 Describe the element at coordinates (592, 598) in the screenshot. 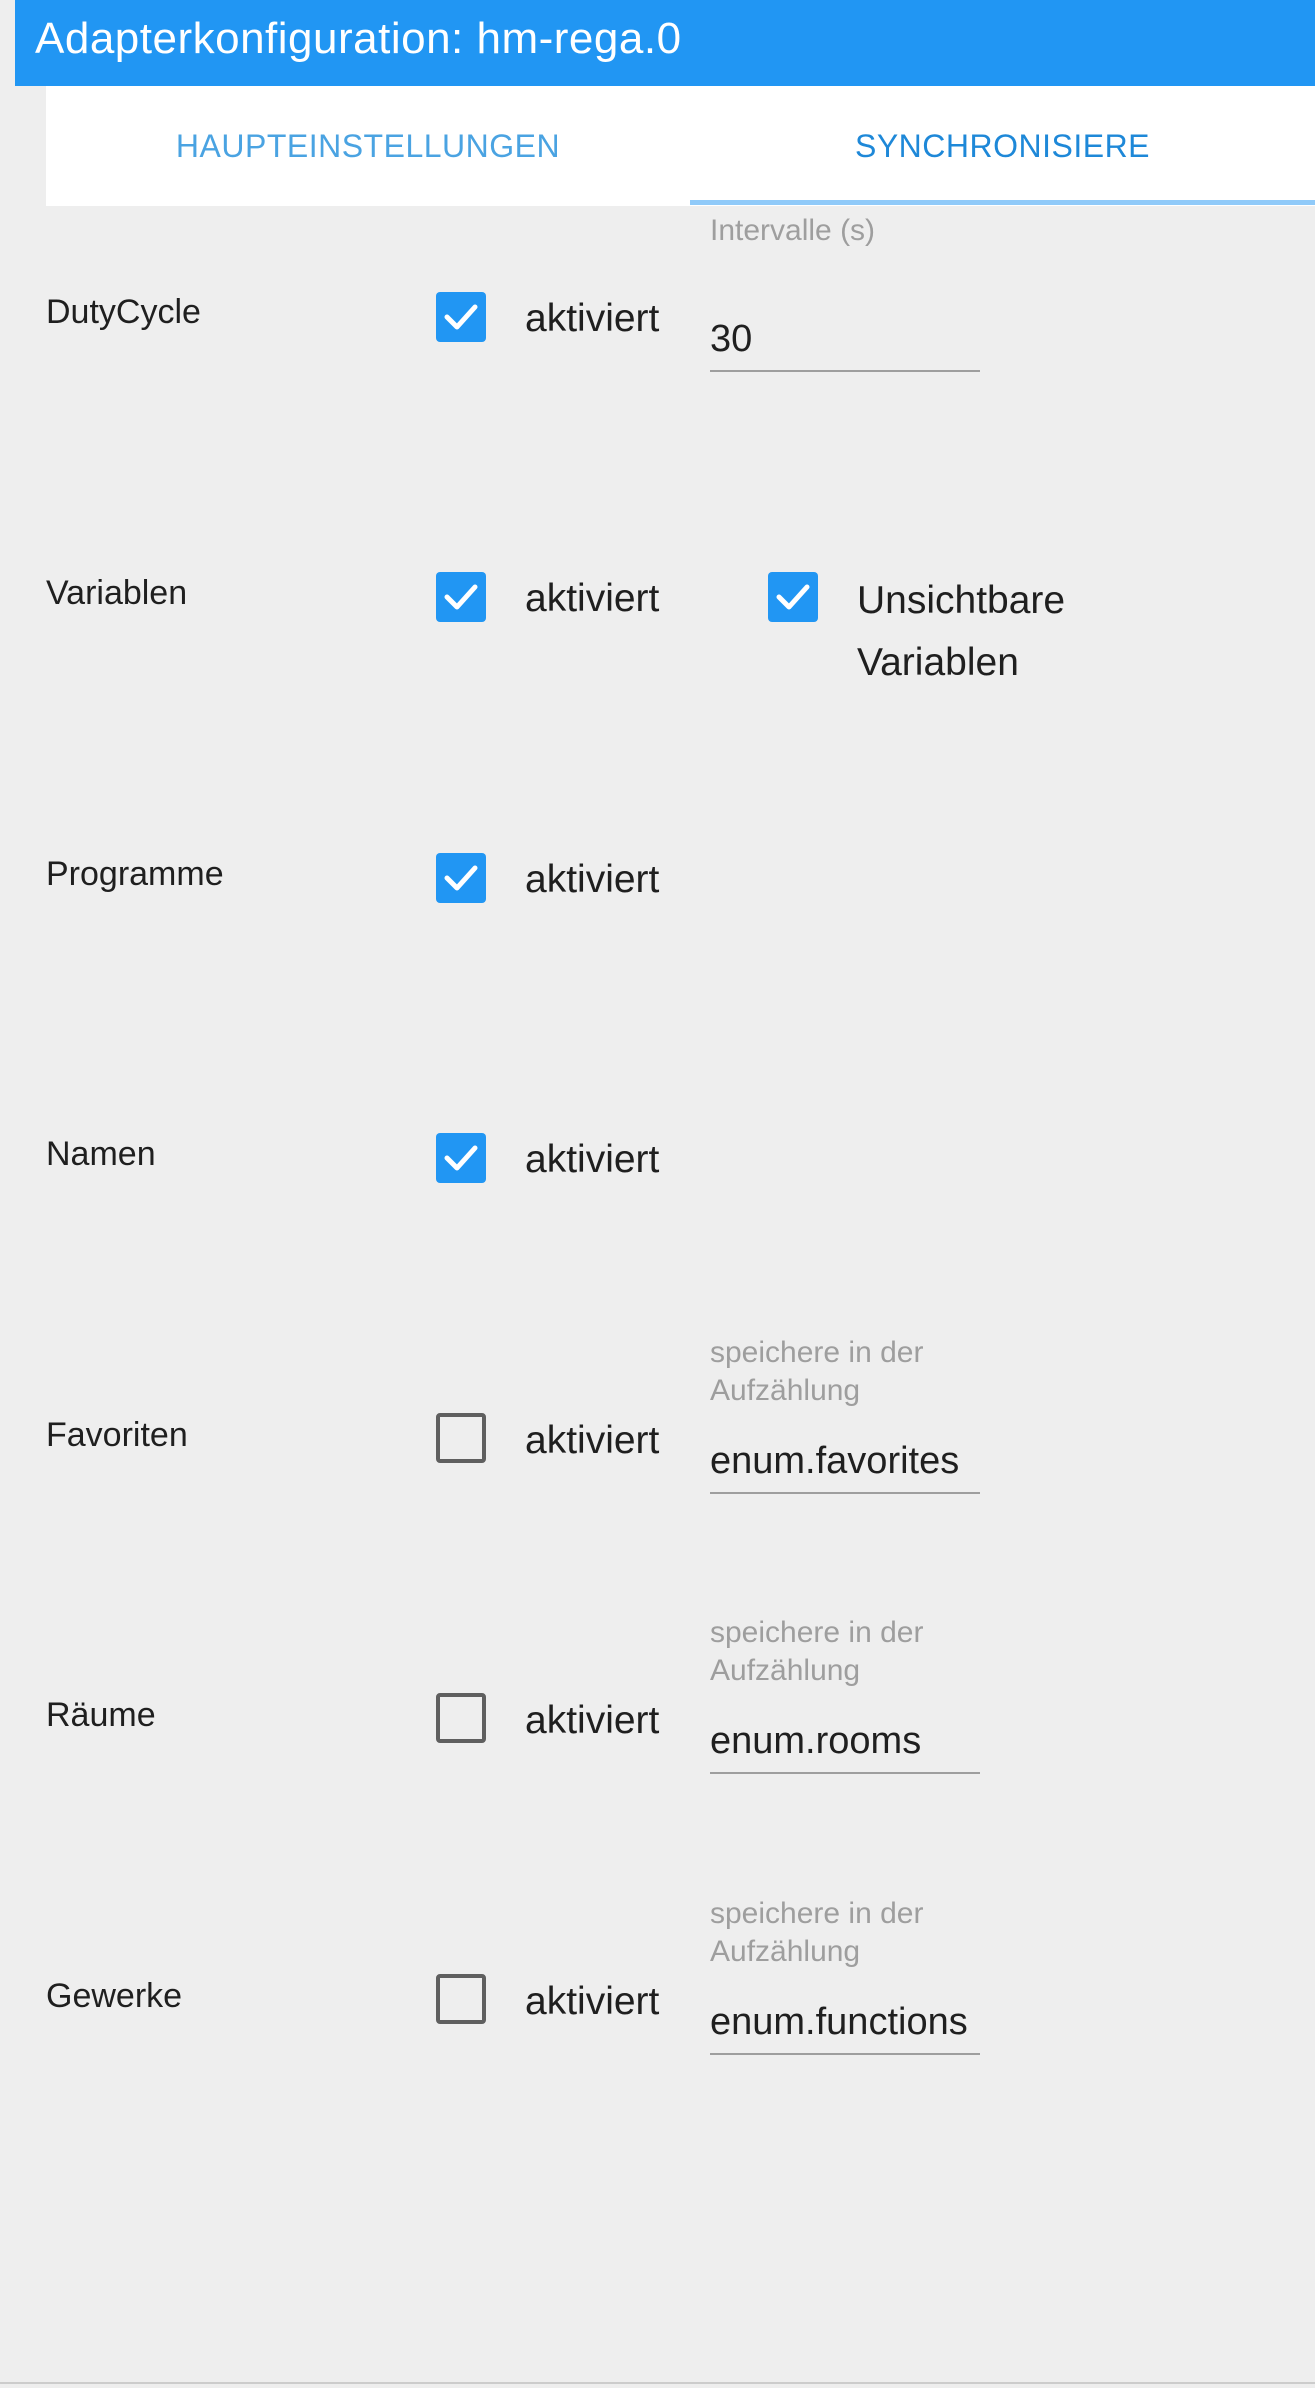

I see `variablen-checkbox-label: aktiviert` at that location.